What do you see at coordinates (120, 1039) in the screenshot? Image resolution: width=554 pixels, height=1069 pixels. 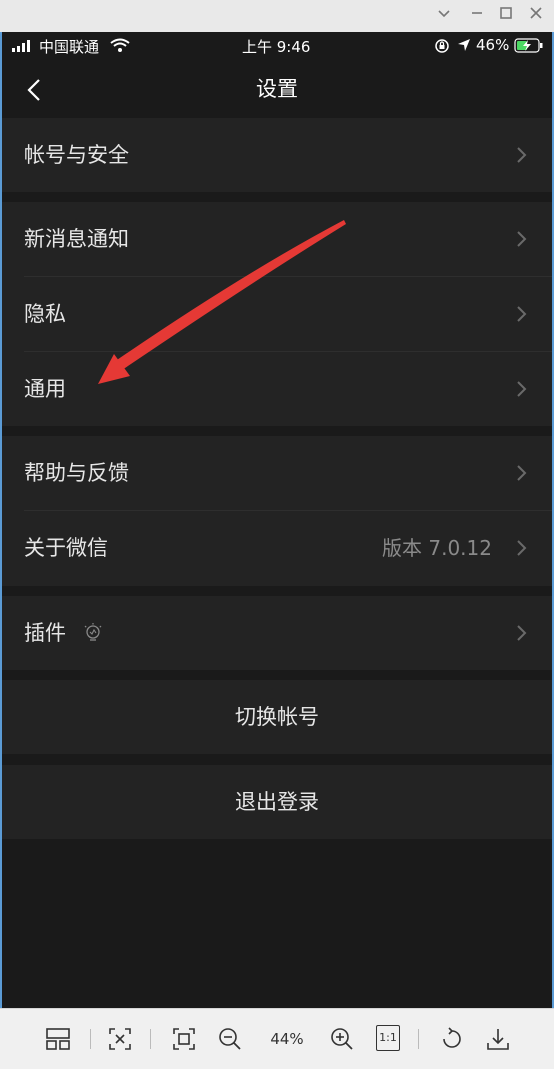 I see `fit-close-icon` at bounding box center [120, 1039].